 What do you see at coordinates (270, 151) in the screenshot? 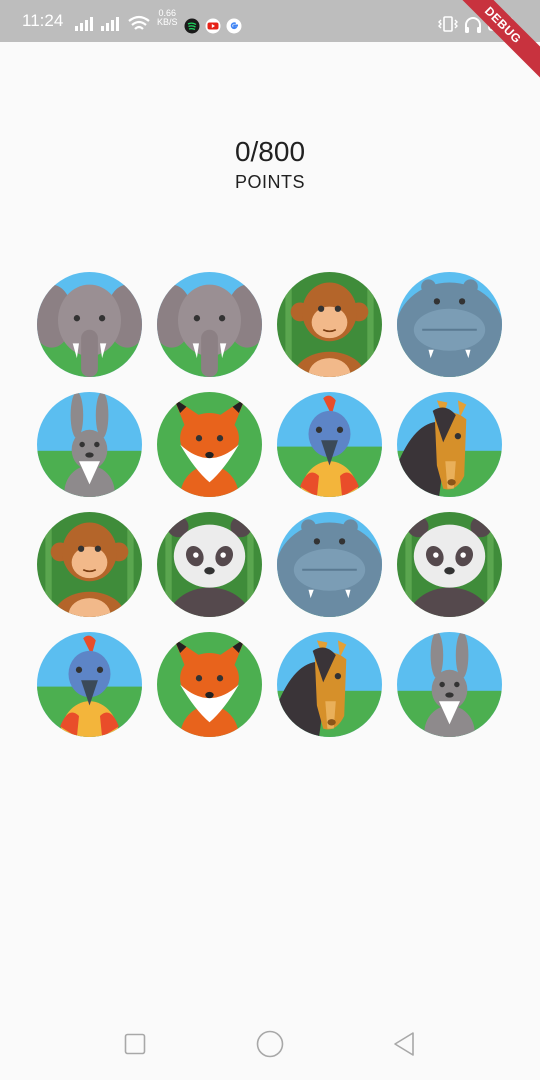
I see `score-value: 0/800` at bounding box center [270, 151].